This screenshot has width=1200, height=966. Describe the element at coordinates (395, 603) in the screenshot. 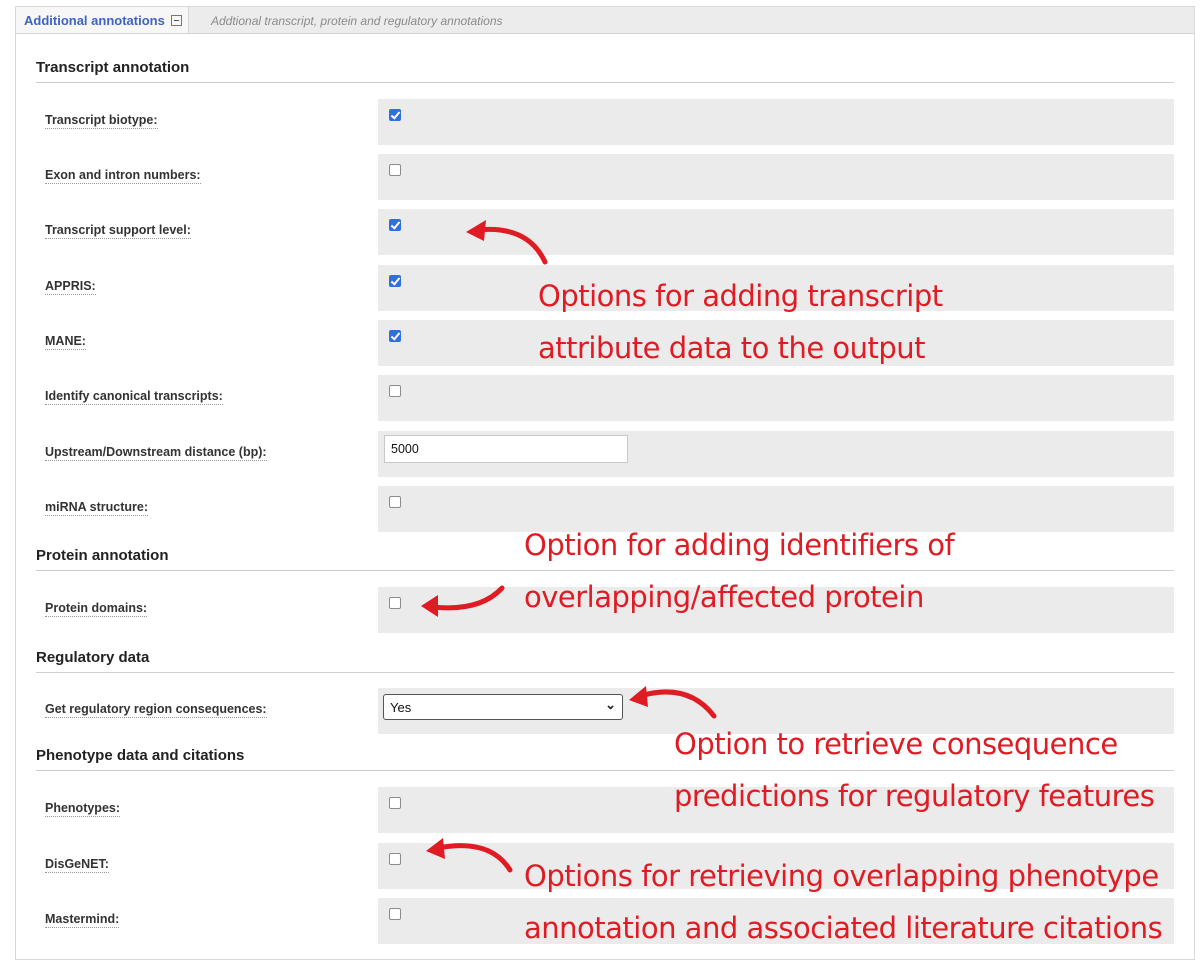

I see `checkbox-protein-domains` at that location.